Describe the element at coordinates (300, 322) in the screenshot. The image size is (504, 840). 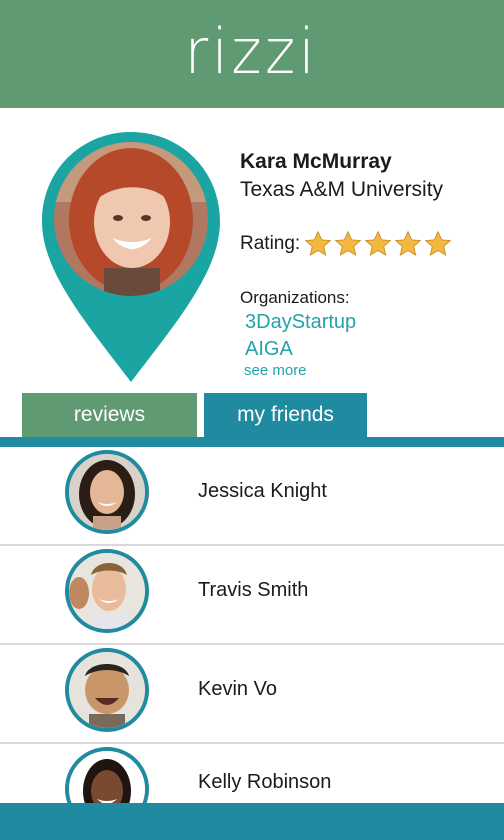
I see `organization-link: 3DayStartup` at that location.